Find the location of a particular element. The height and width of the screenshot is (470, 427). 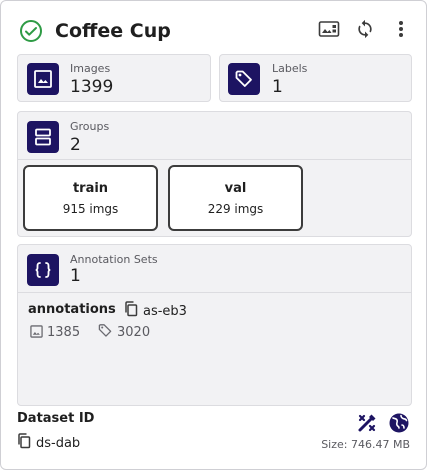

image-gallery-button is located at coordinates (329, 31).